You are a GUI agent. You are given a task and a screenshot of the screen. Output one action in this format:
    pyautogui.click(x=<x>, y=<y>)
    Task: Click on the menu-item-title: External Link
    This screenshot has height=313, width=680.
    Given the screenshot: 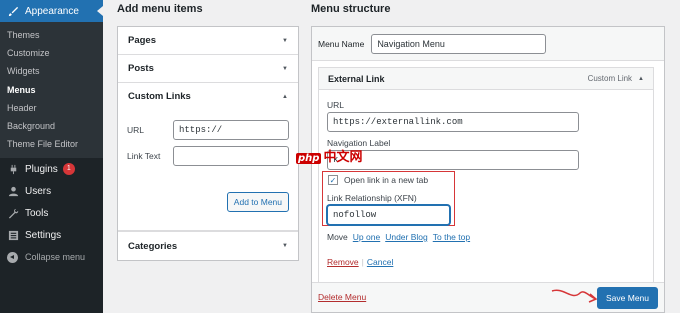 What is the action you would take?
    pyautogui.click(x=356, y=78)
    